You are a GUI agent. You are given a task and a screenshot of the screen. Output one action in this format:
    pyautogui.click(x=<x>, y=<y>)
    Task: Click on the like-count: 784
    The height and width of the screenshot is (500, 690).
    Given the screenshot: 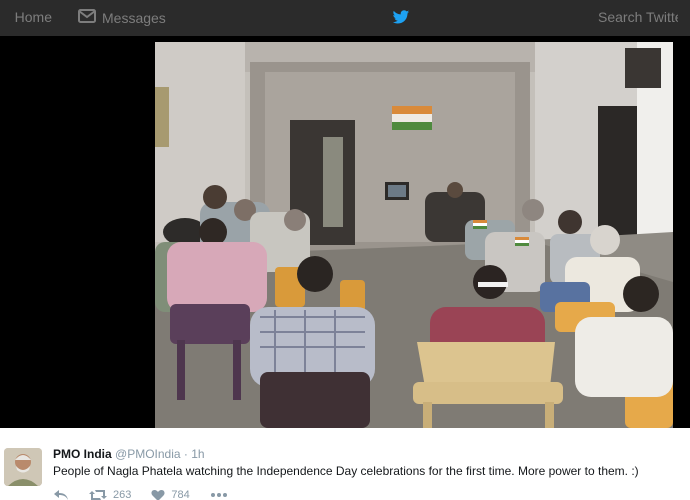 What is the action you would take?
    pyautogui.click(x=180, y=494)
    